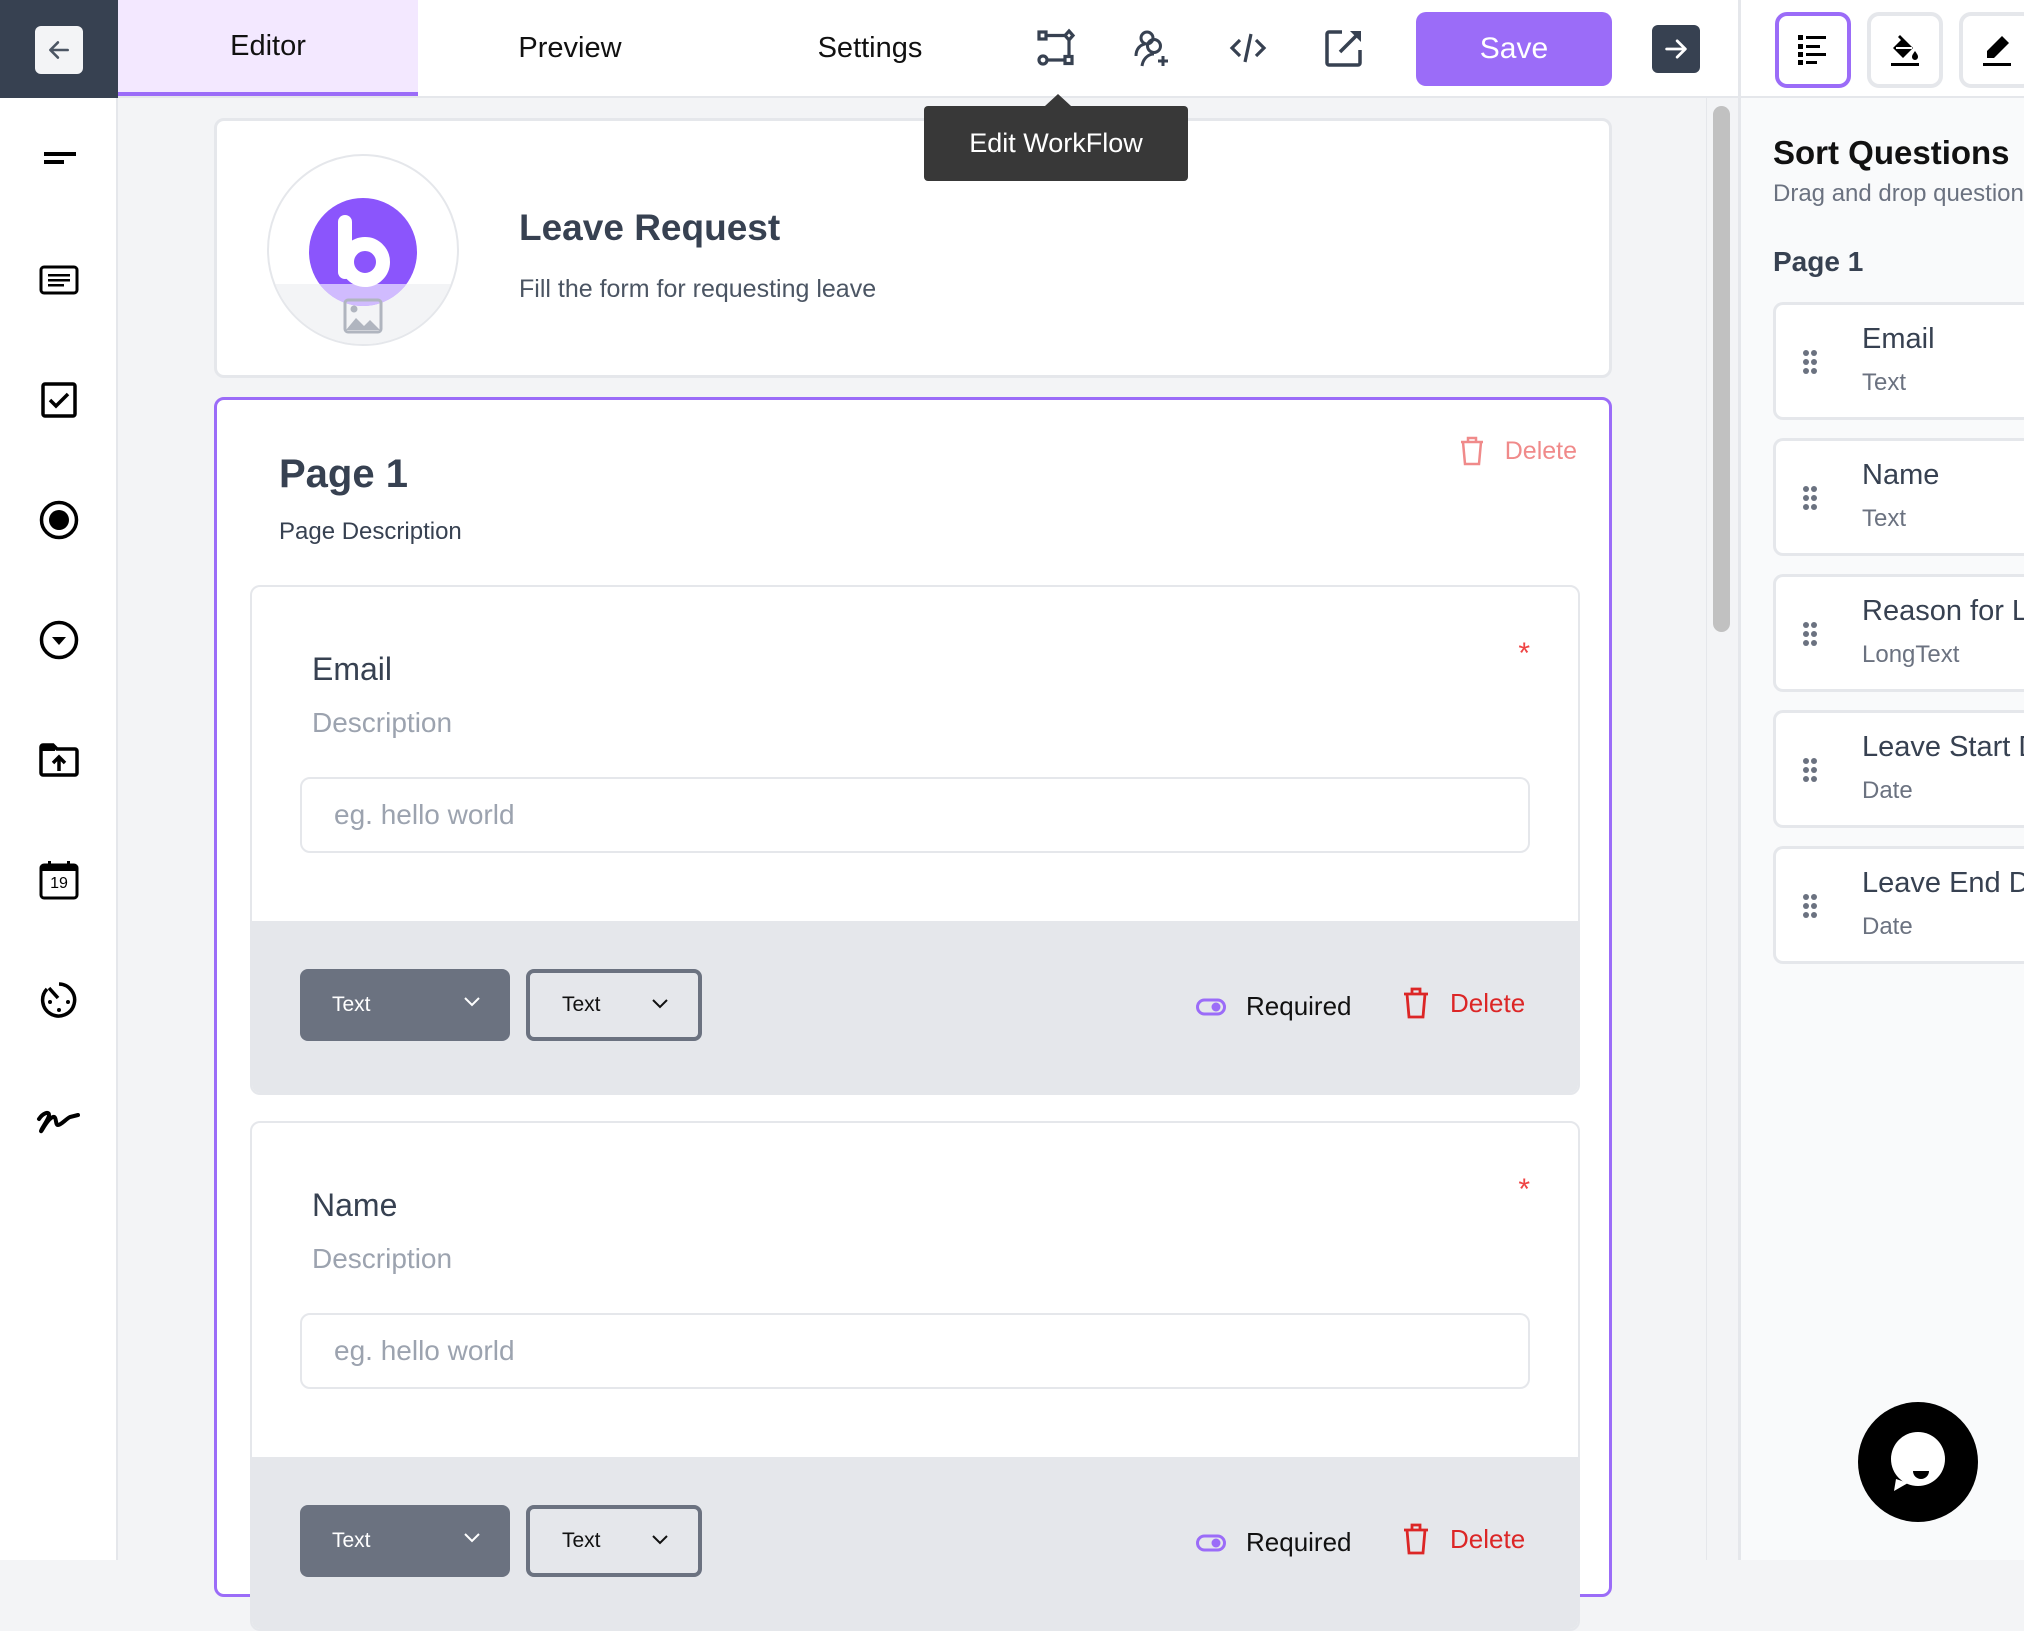  I want to click on timer-icon, so click(59, 1000).